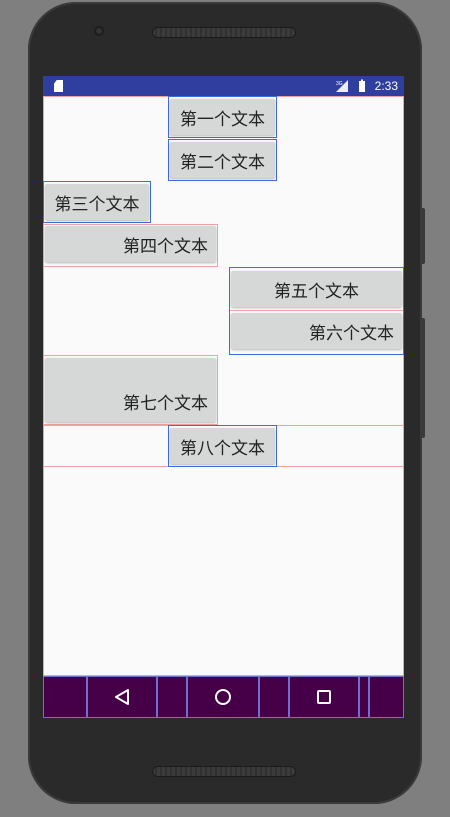  What do you see at coordinates (423, 378) in the screenshot?
I see `power-button` at bounding box center [423, 378].